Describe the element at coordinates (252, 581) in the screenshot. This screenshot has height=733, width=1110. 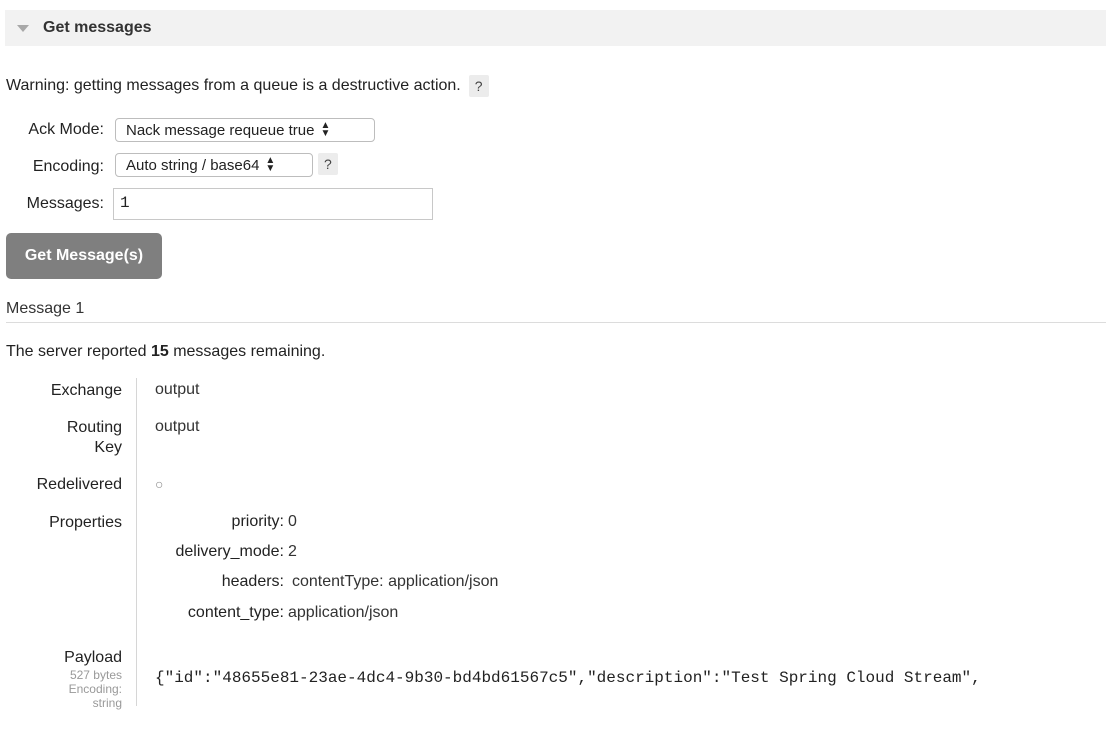
I see `headers-label: headers:` at that location.